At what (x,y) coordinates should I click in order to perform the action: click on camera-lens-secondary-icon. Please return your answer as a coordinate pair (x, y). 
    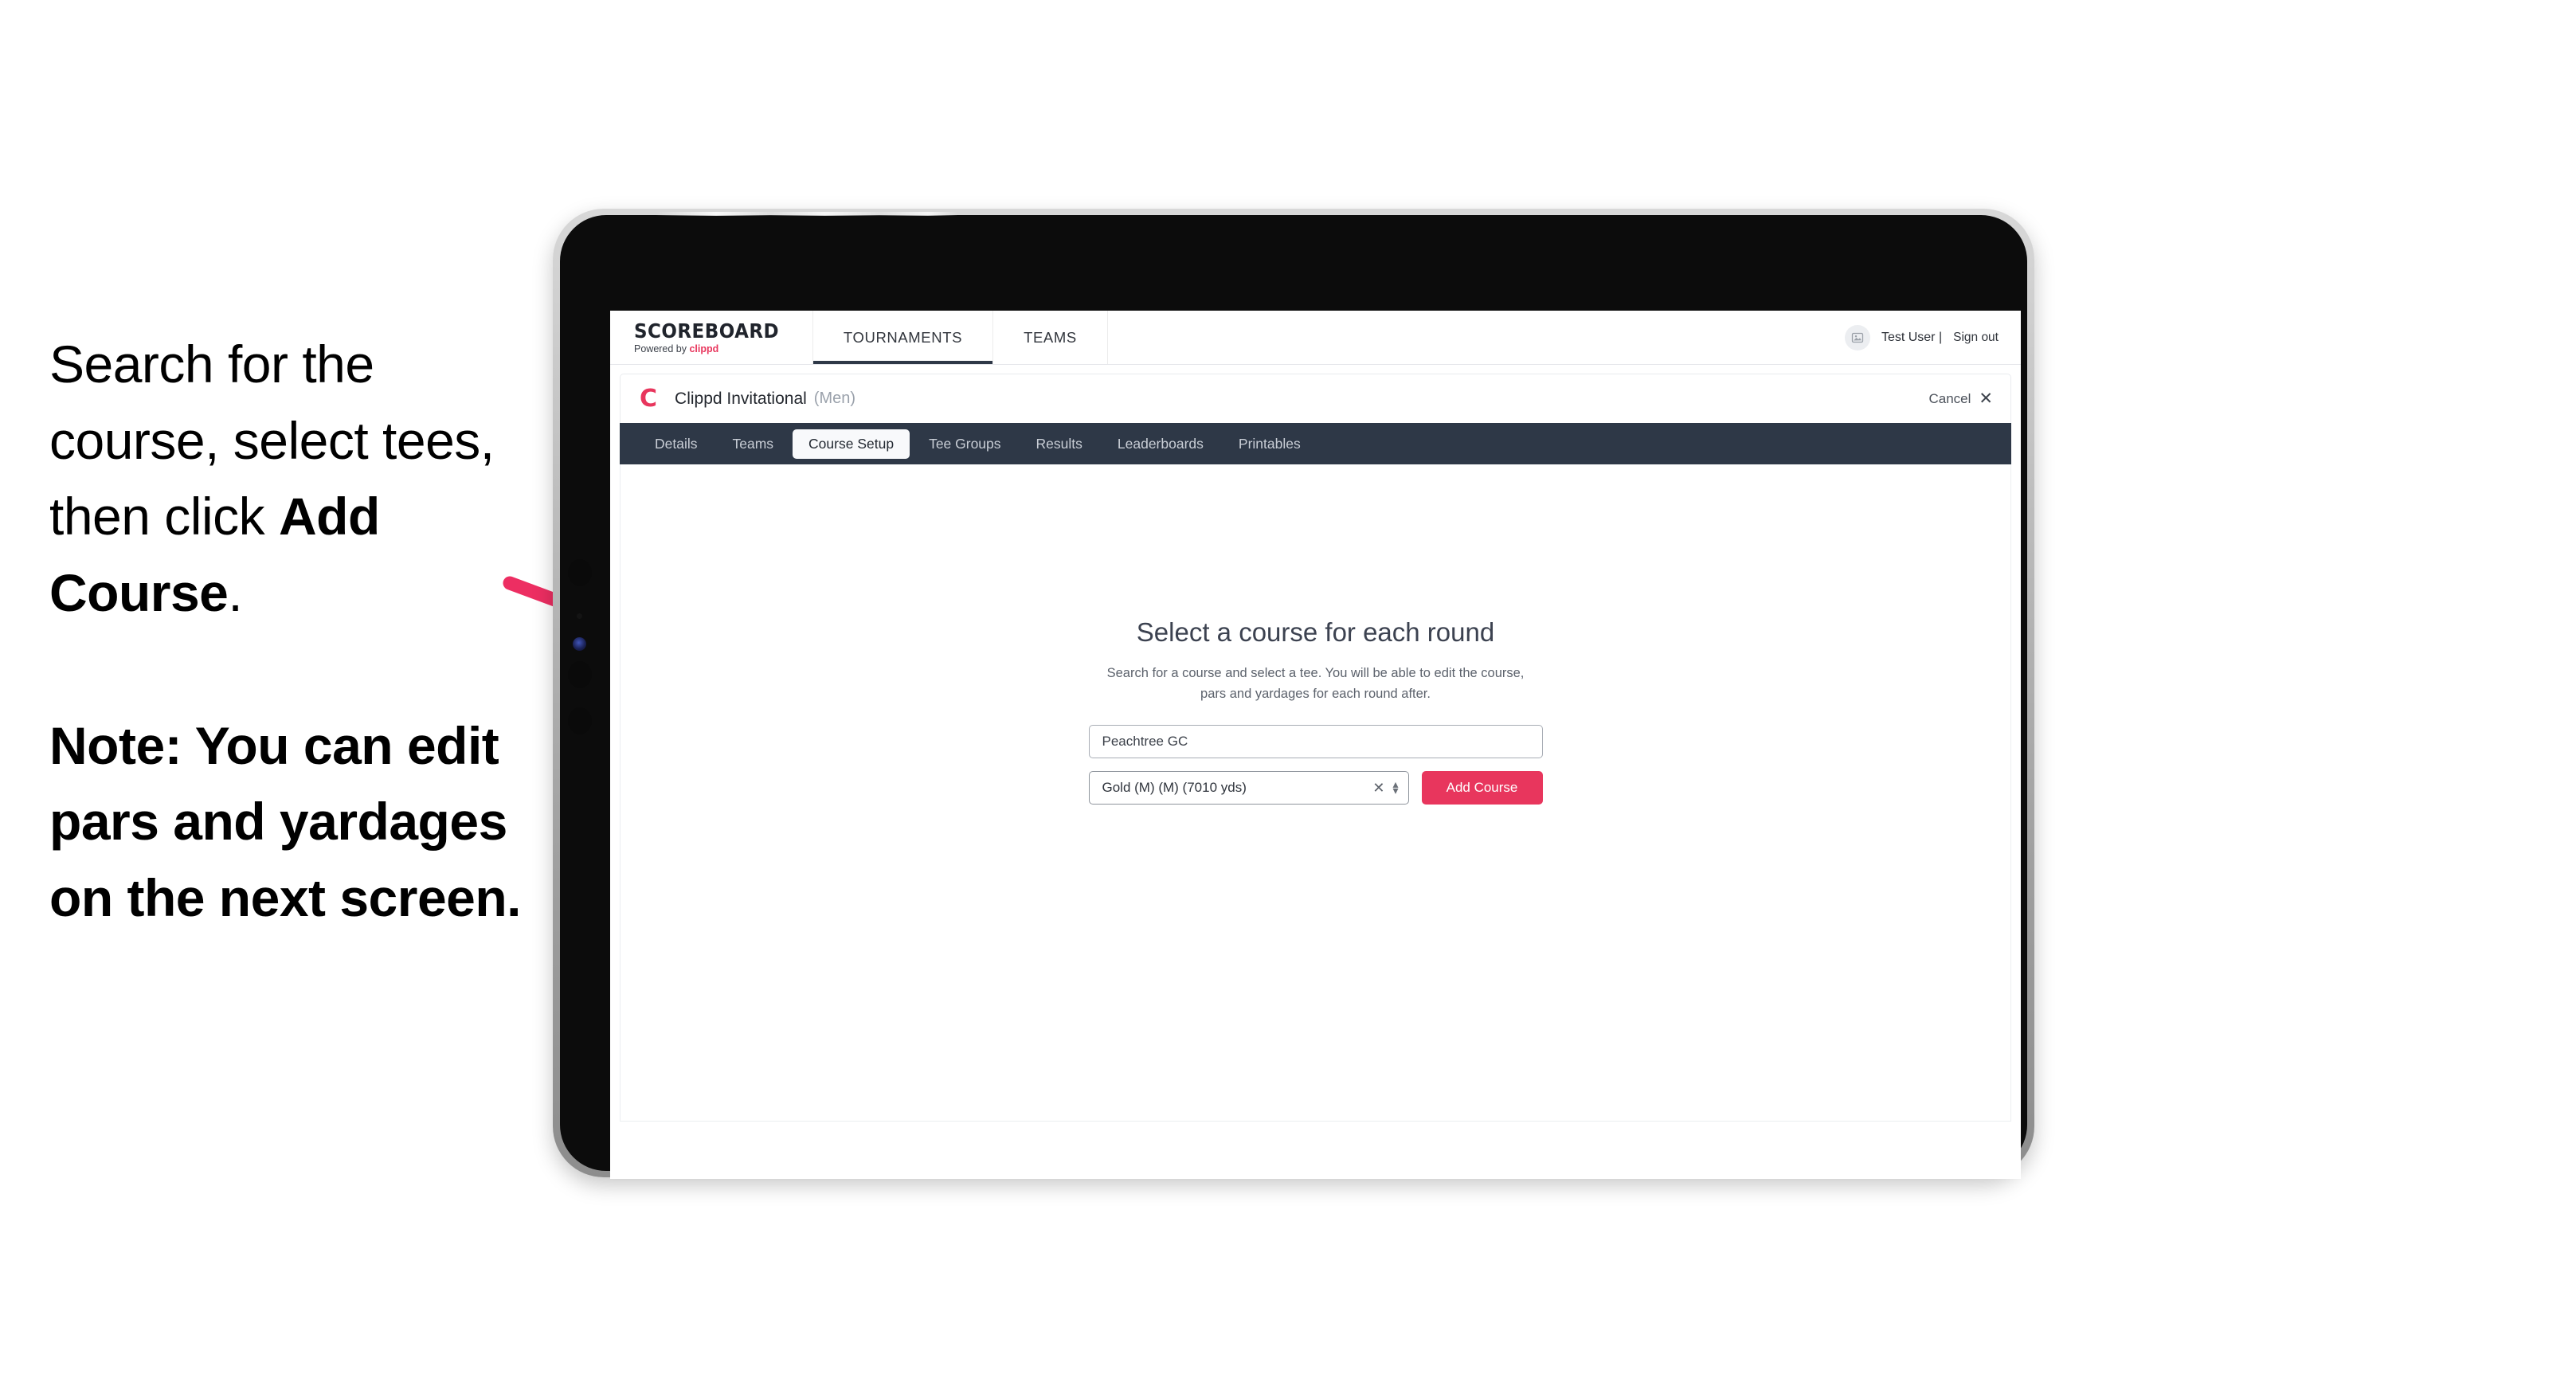
    Looking at the image, I should click on (580, 674).